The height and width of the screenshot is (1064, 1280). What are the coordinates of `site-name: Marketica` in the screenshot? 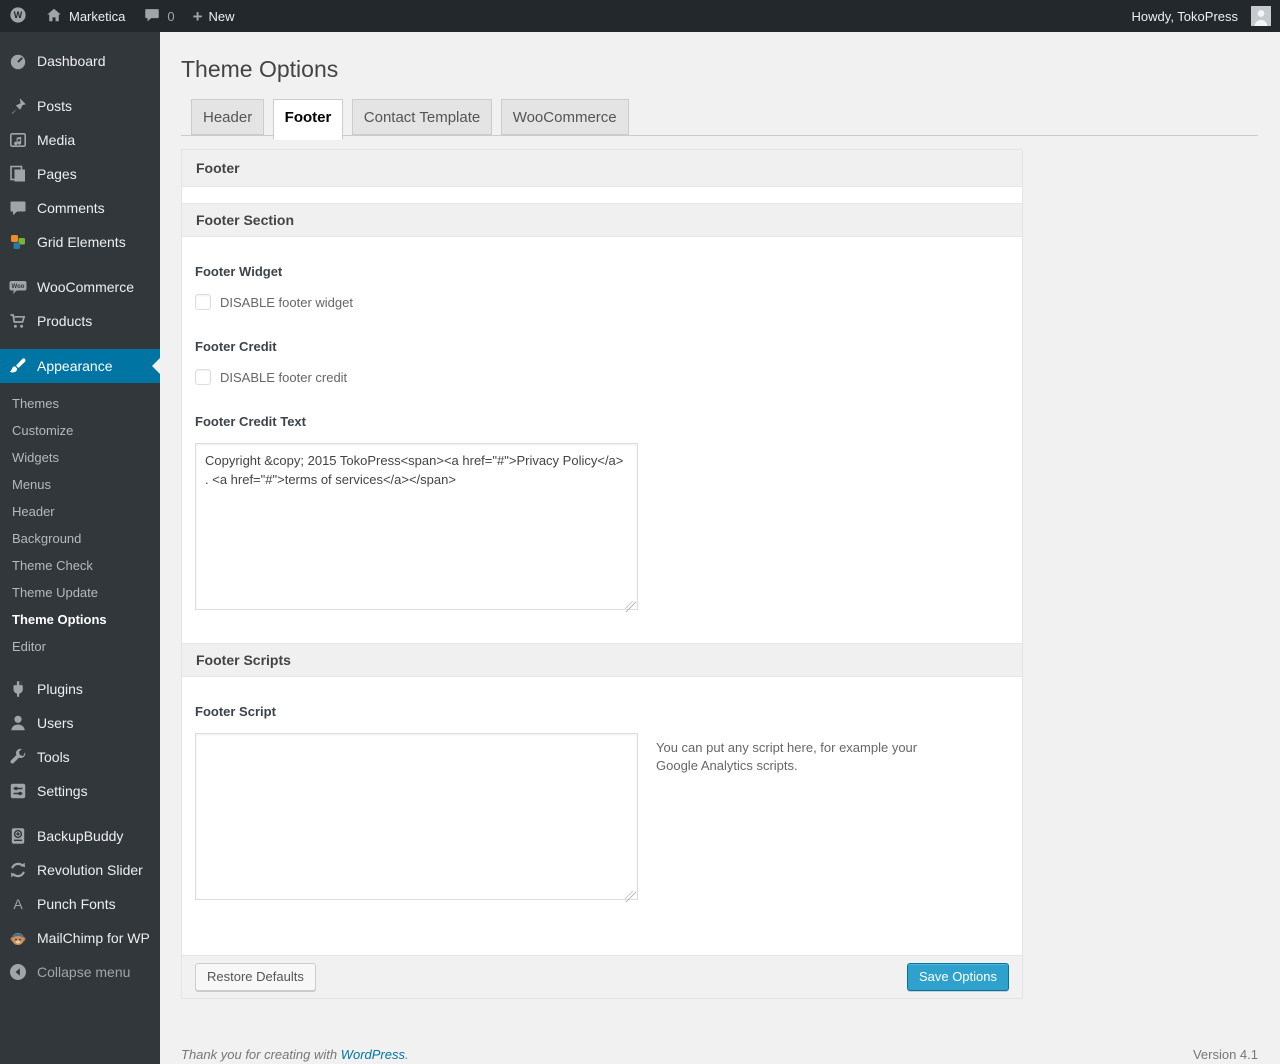 It's located at (97, 16).